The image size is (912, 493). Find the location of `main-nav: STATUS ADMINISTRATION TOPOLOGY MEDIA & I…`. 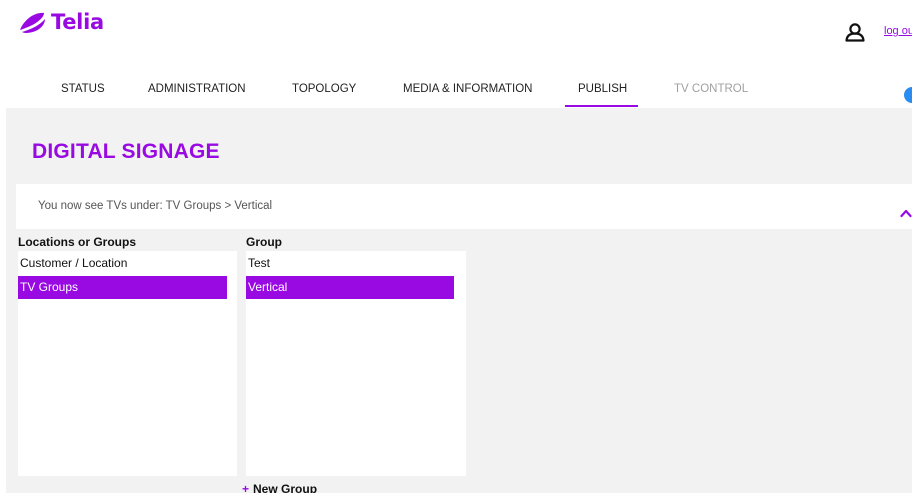

main-nav: STATUS ADMINISTRATION TOPOLOGY MEDIA & I… is located at coordinates (456, 87).